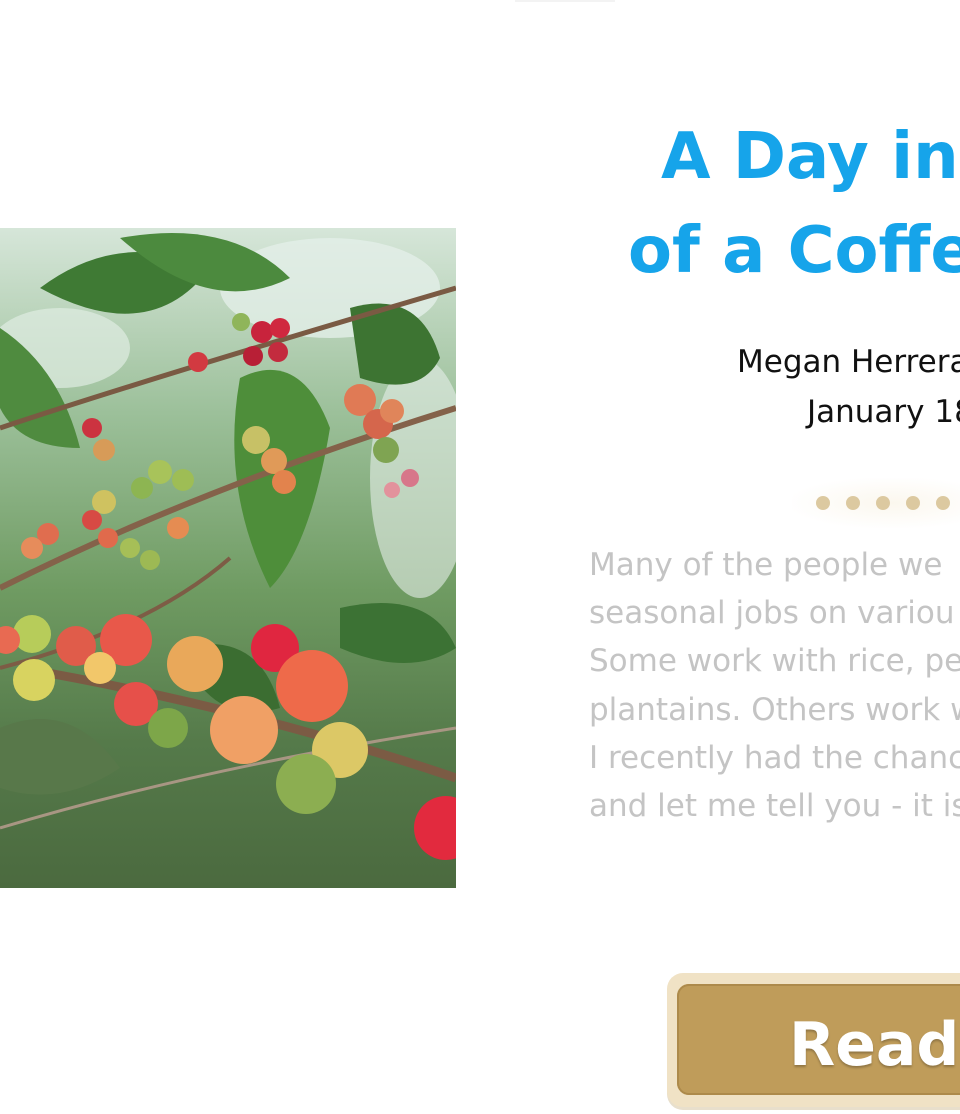  What do you see at coordinates (794, 251) in the screenshot?
I see `article-title-line2: of a Coffe` at bounding box center [794, 251].